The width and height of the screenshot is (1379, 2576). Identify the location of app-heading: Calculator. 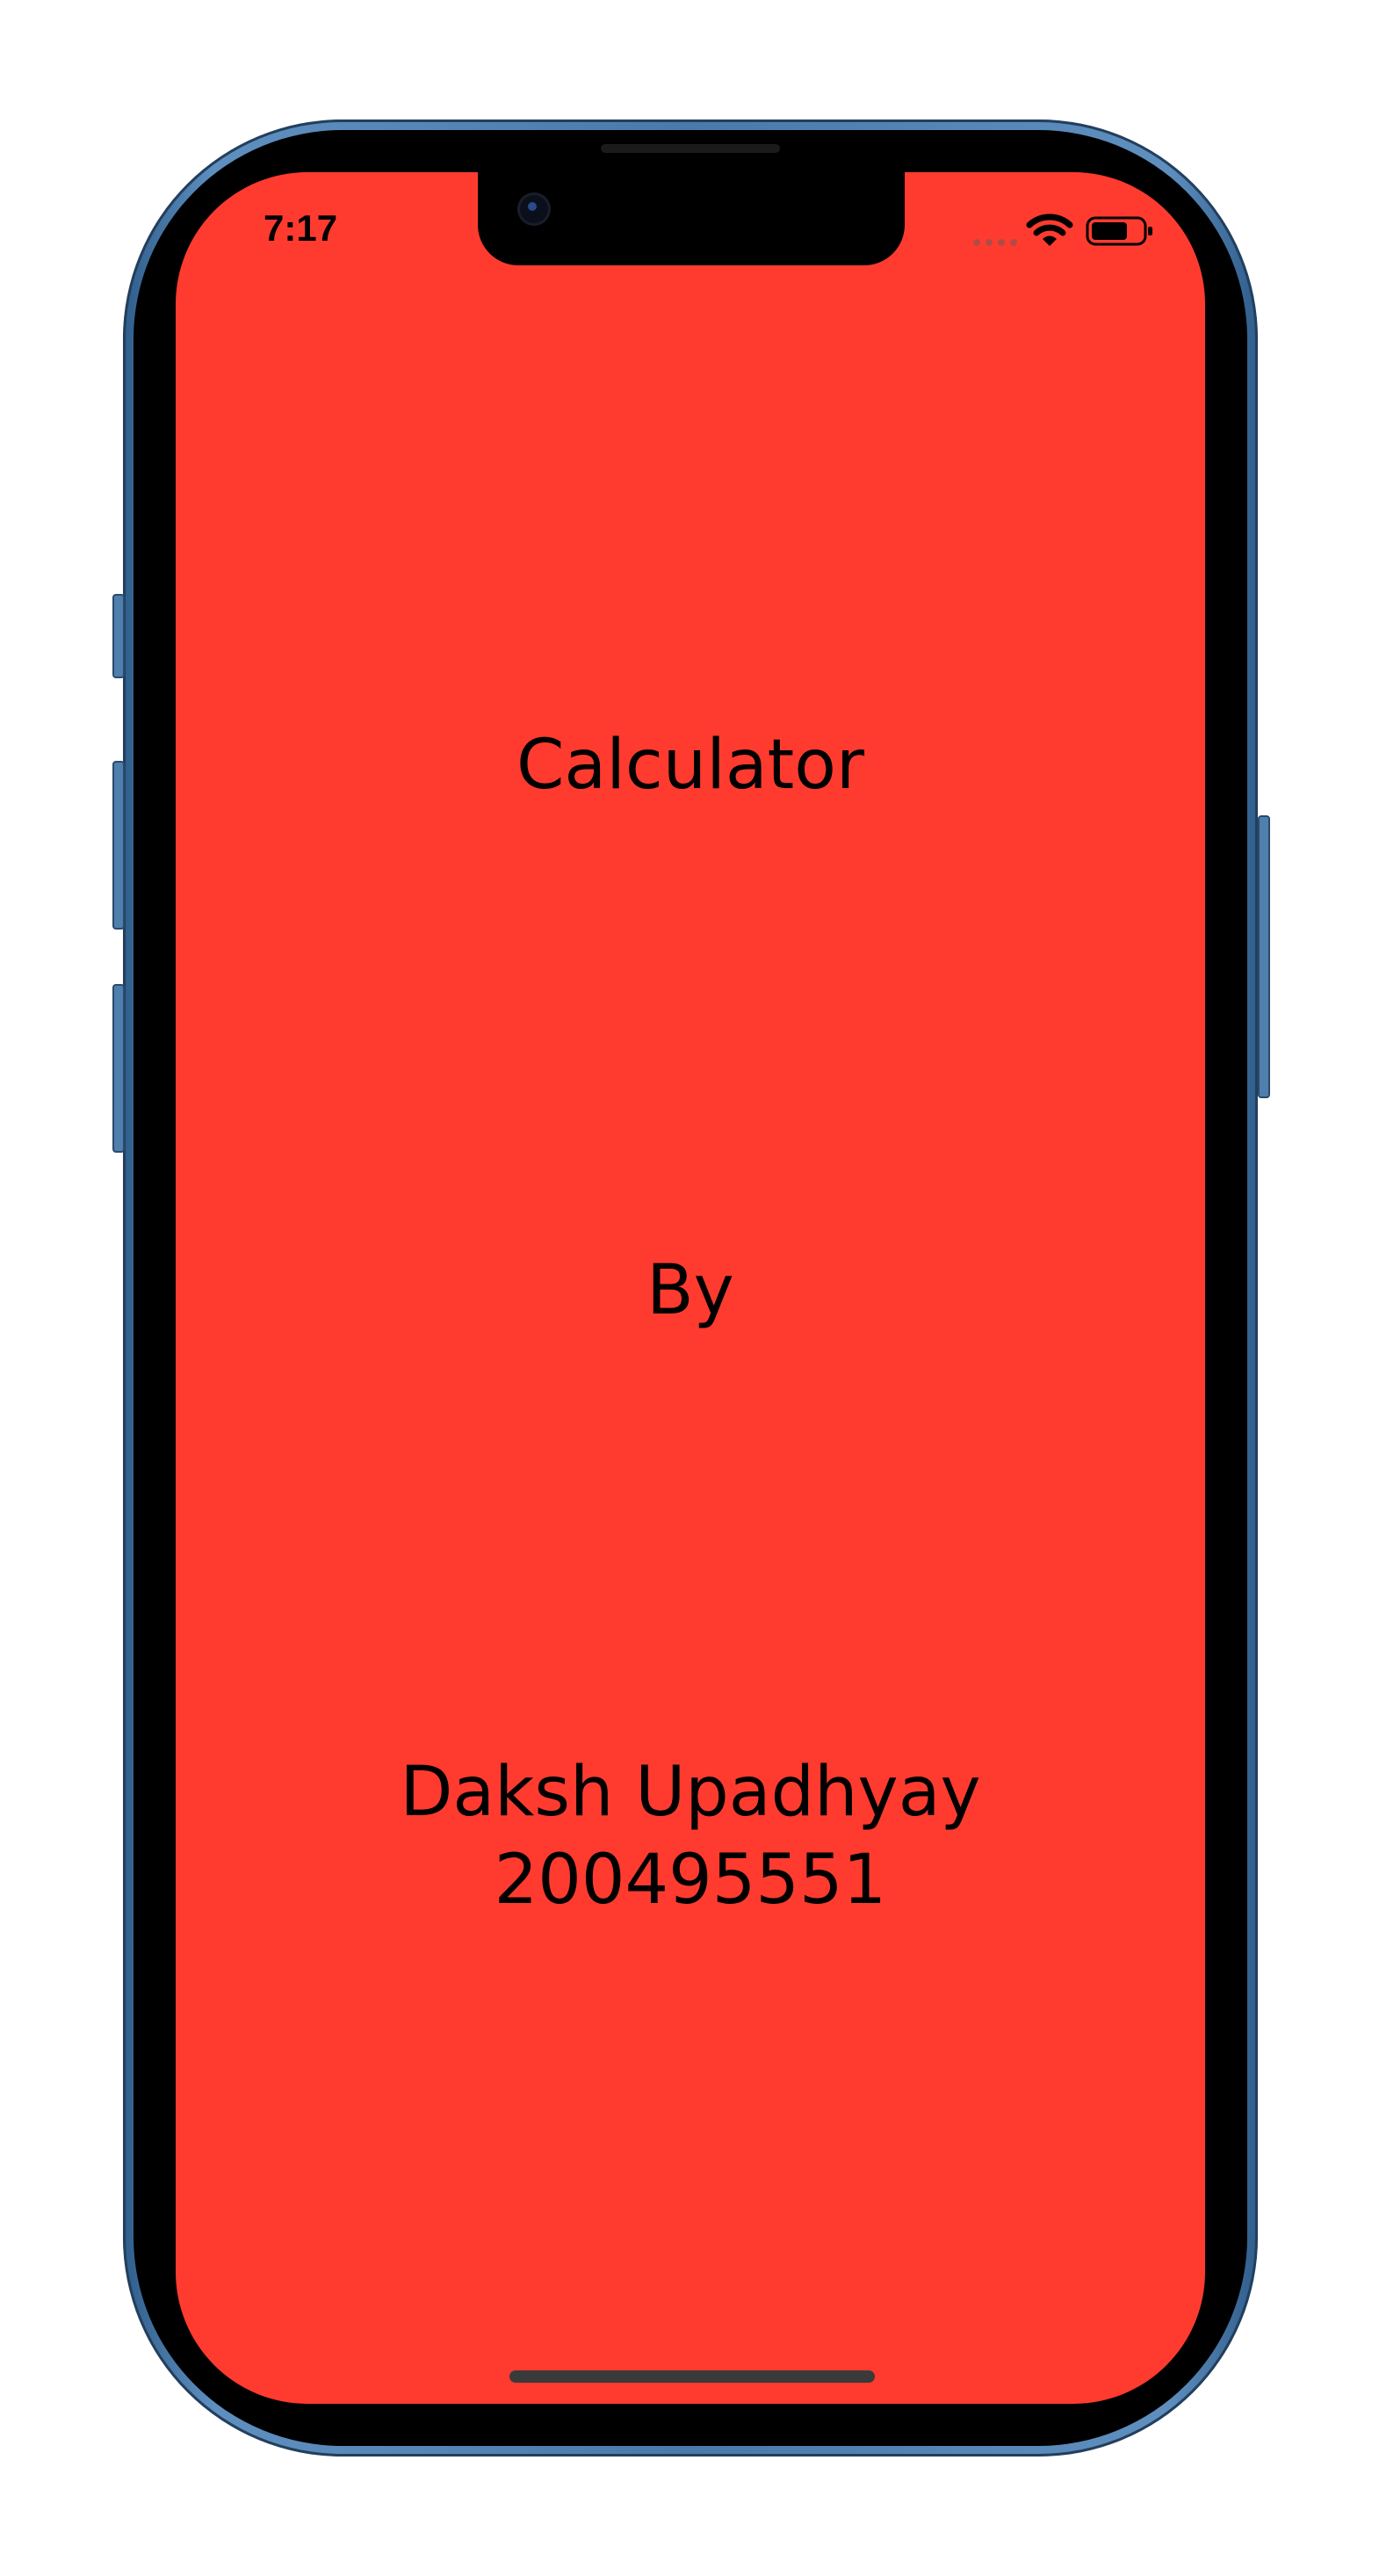
(690, 765).